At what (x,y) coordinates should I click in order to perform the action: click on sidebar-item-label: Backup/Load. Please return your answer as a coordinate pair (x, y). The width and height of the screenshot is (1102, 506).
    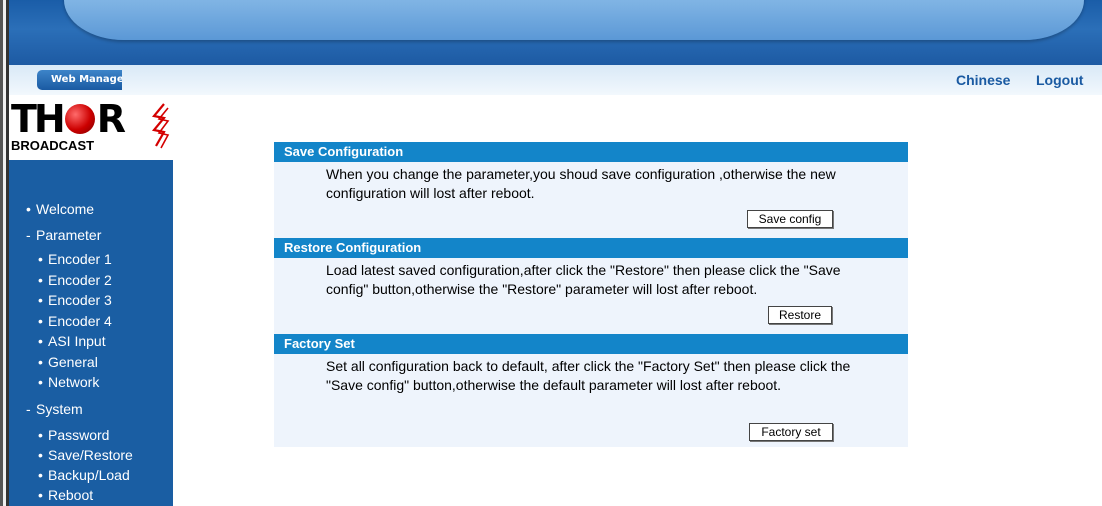
    Looking at the image, I should click on (89, 475).